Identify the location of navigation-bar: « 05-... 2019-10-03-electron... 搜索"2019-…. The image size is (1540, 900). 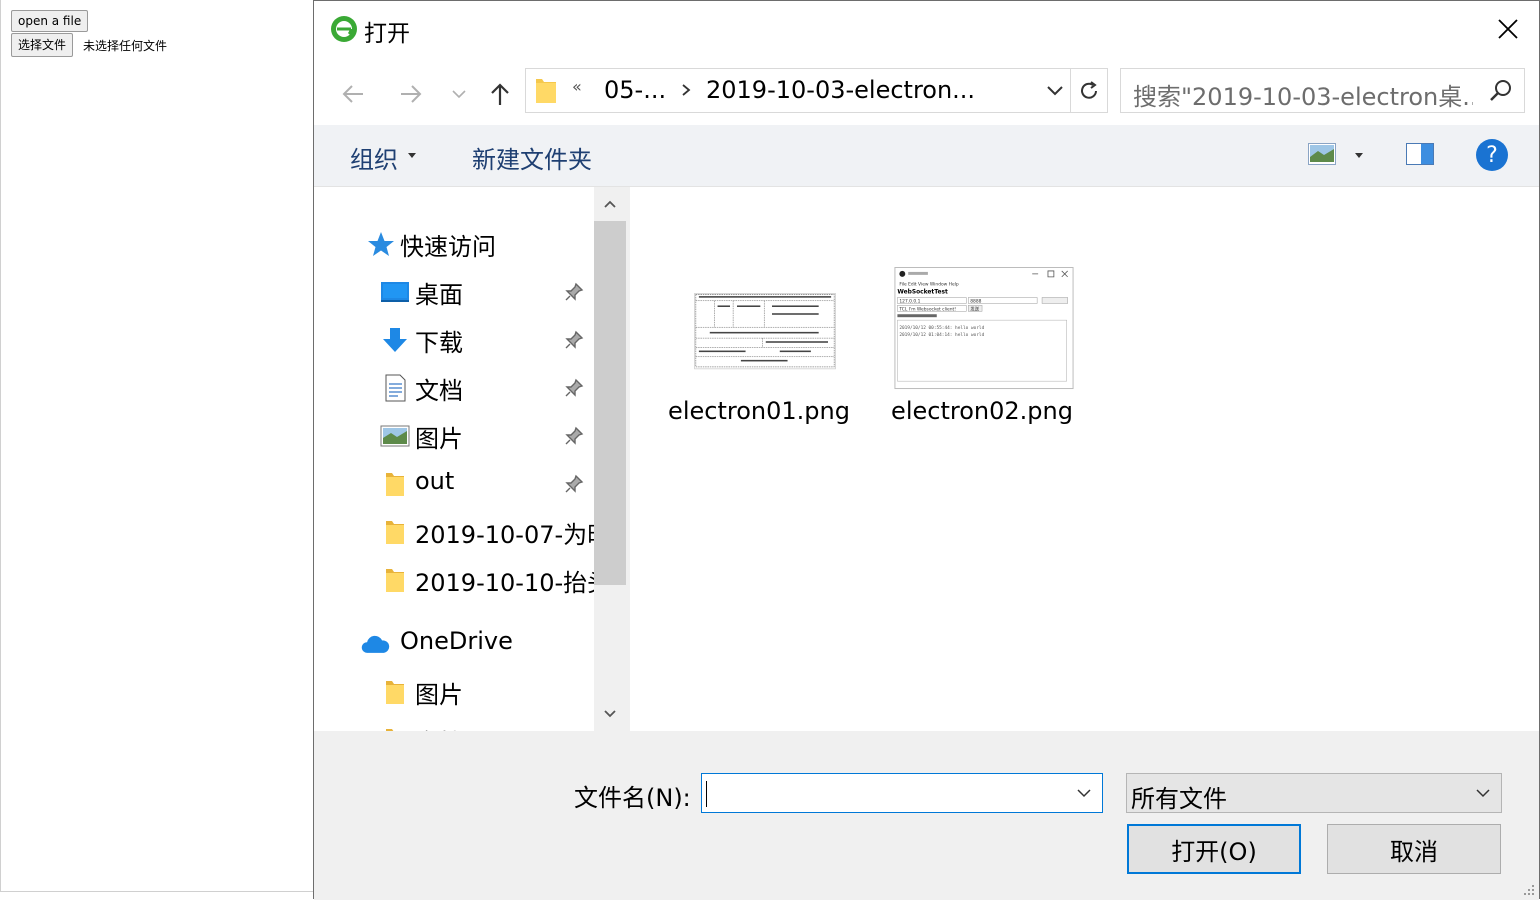
(926, 91).